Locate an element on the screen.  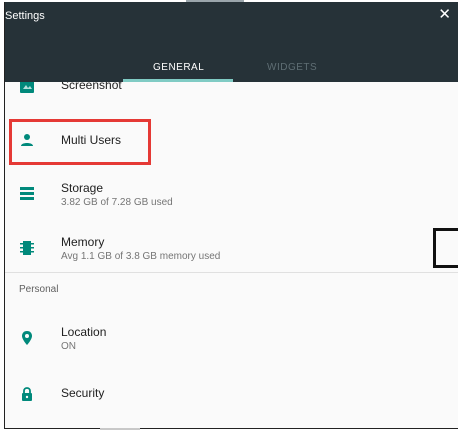
list-item-label: Security is located at coordinates (83, 393).